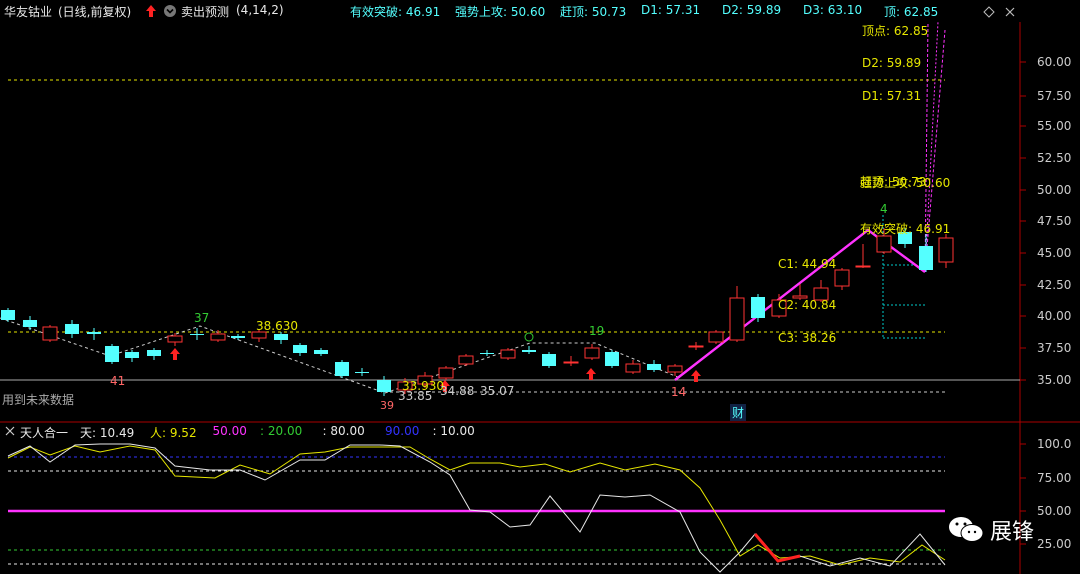 Image resolution: width=1080 pixels, height=574 pixels. What do you see at coordinates (1054, 511) in the screenshot?
I see `indicator-tick: 50.00` at bounding box center [1054, 511].